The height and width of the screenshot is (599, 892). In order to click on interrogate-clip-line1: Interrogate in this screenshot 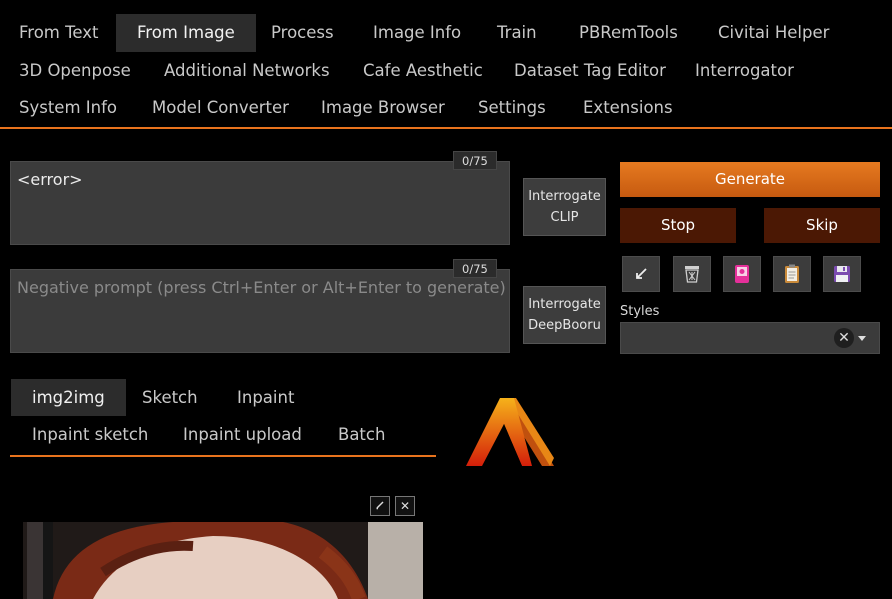, I will do `click(564, 196)`.